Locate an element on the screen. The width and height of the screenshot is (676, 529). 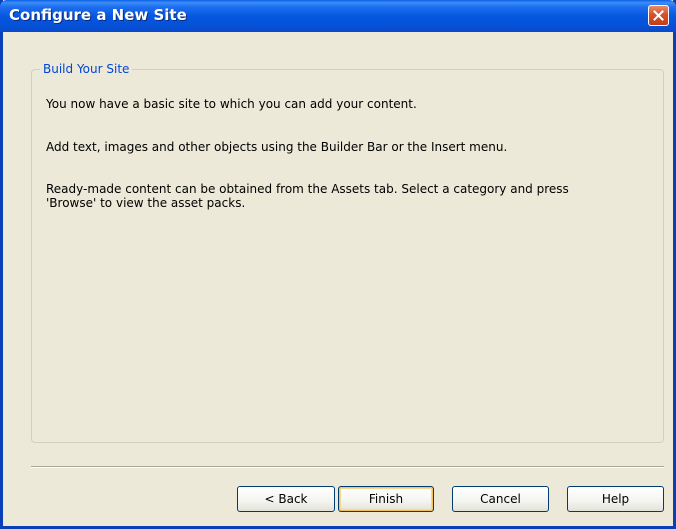
finish-button: Finish is located at coordinates (386, 499).